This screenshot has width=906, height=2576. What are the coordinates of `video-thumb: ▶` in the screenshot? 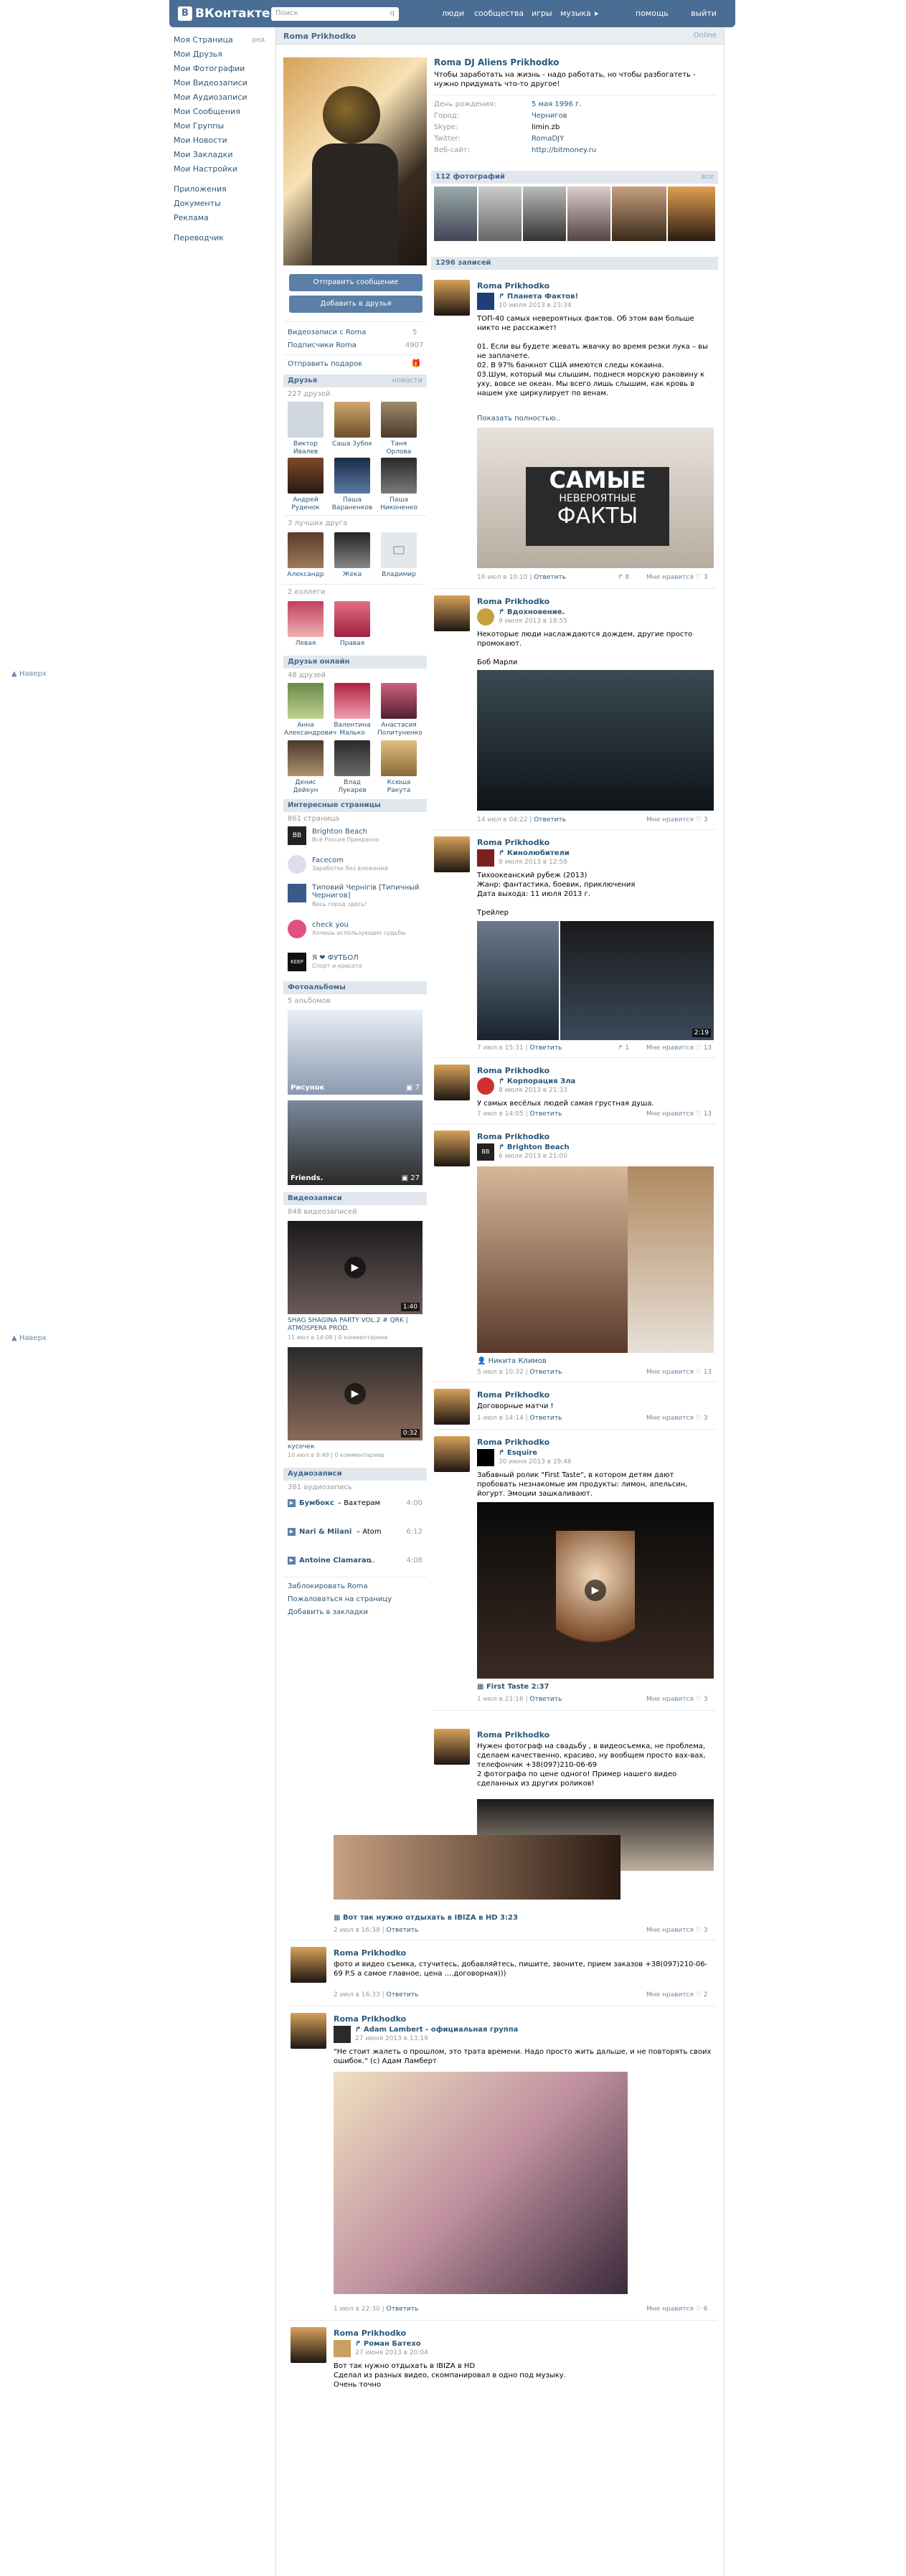 It's located at (595, 1590).